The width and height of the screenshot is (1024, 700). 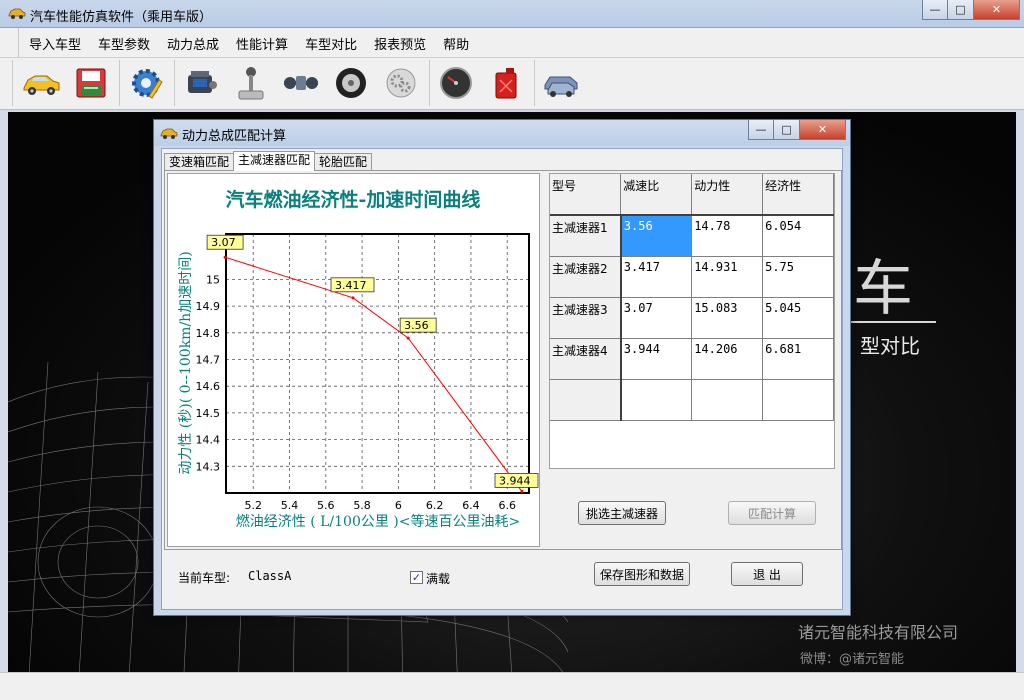 What do you see at coordinates (362, 505) in the screenshot?
I see `x-tick-label: 5.8` at bounding box center [362, 505].